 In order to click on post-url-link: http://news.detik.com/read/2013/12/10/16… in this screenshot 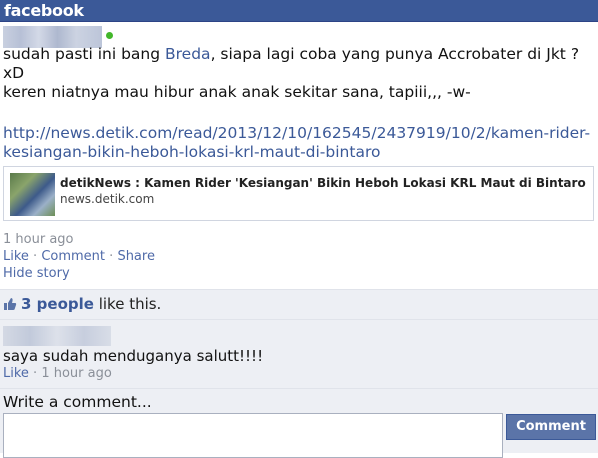, I will do `click(299, 143)`.